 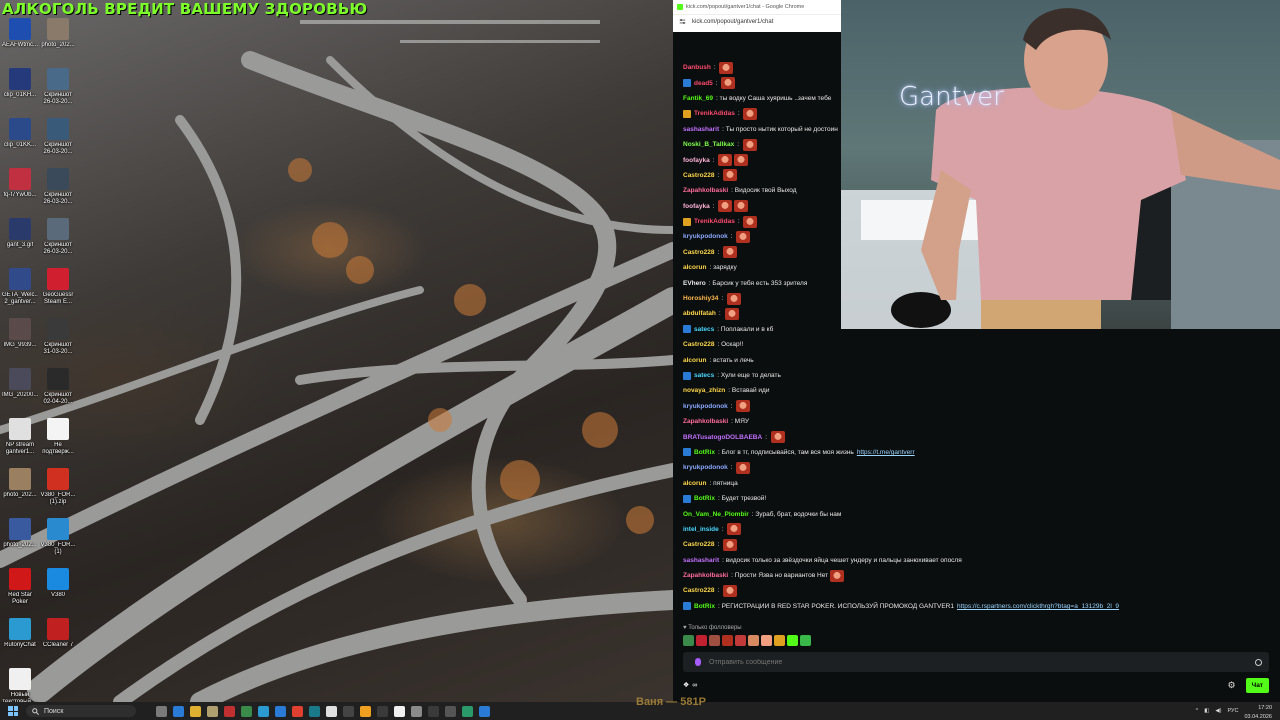 What do you see at coordinates (722, 437) in the screenshot?
I see `chat-username: BRATusatogoDOLBAEBA` at bounding box center [722, 437].